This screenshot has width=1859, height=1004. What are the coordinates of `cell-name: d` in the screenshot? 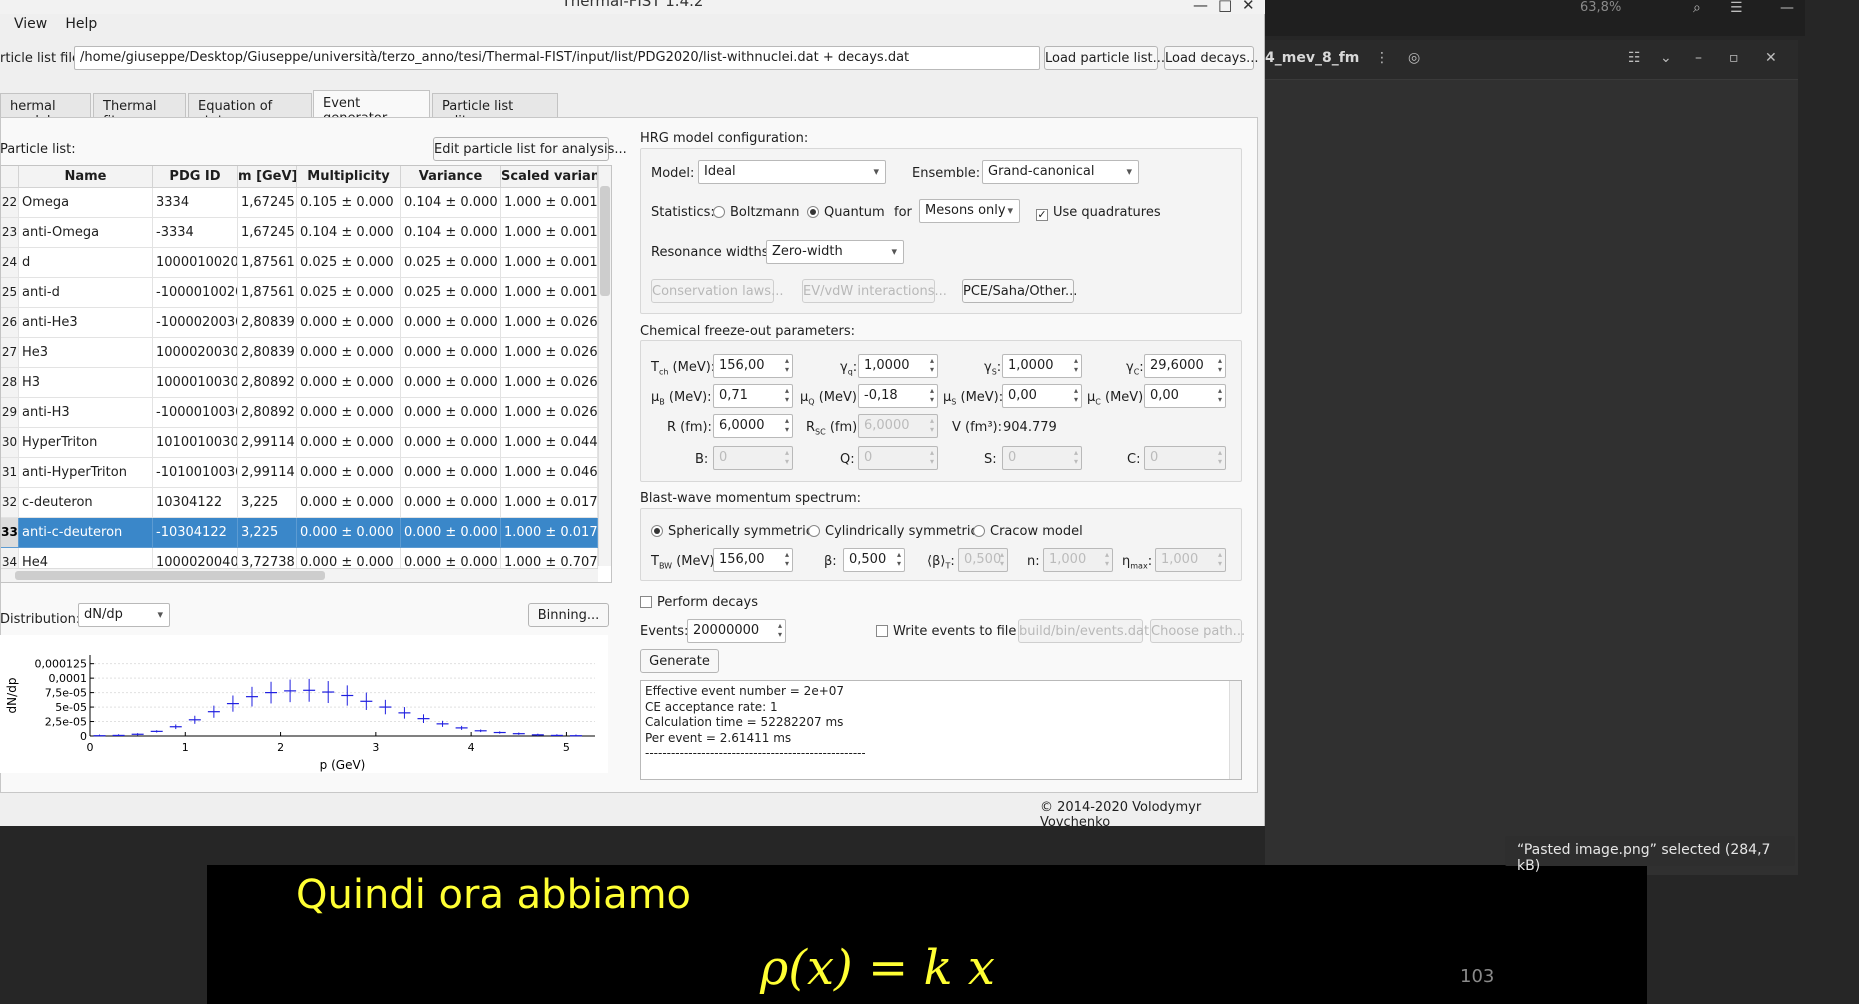 It's located at (86, 263).